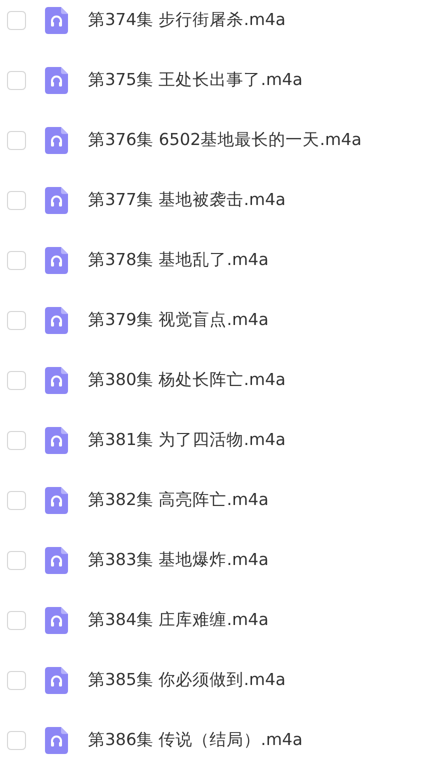 The image size is (421, 763). I want to click on file-name: 第385集 你必须做到.m4a, so click(187, 680).